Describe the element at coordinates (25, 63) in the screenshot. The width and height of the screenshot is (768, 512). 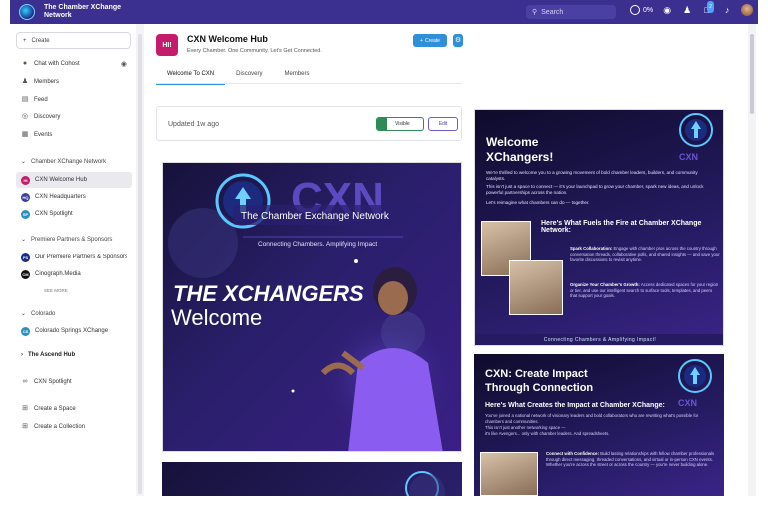
I see `chat-icon: ●` at that location.